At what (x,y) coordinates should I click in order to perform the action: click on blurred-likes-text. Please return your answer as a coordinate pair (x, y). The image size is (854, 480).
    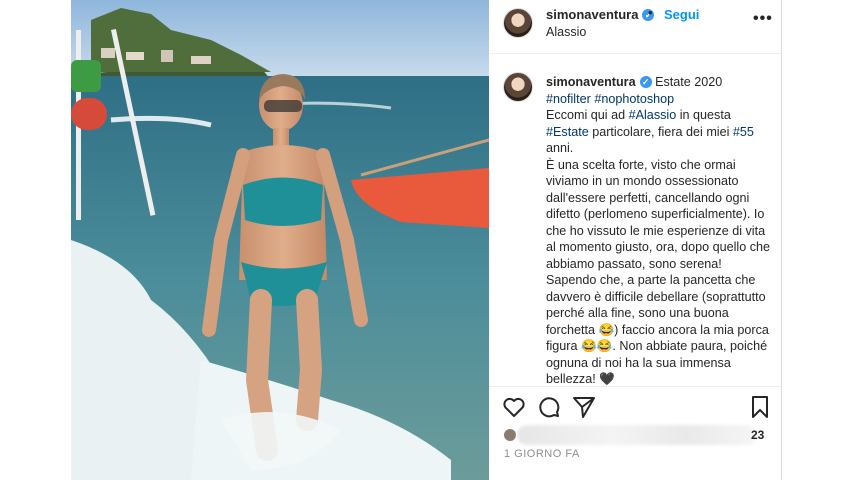
    Looking at the image, I should click on (637, 435).